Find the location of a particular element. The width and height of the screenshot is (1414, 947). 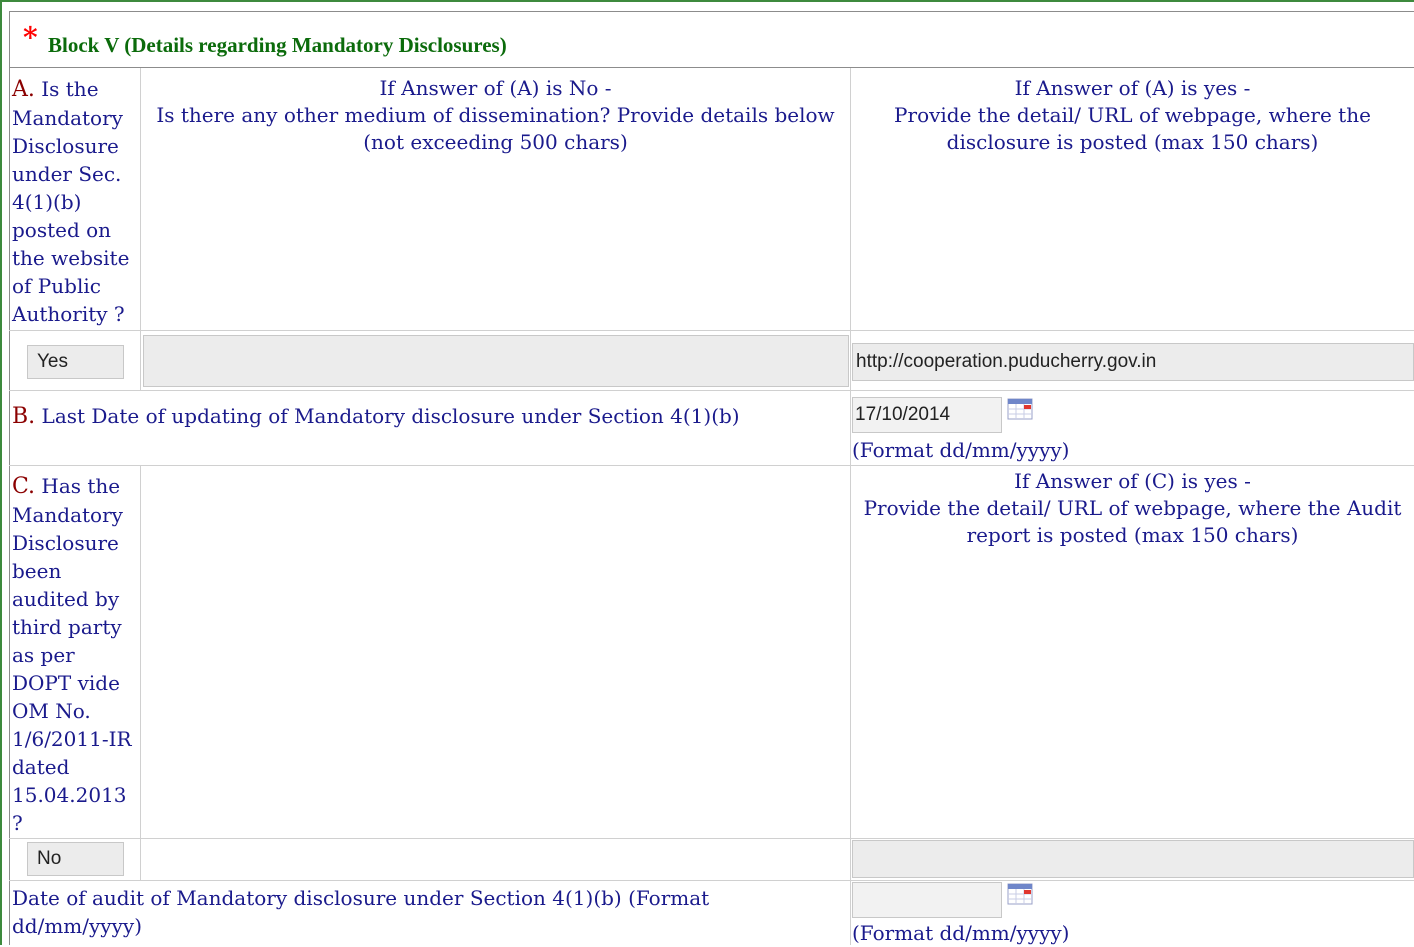

header-line: If Answer of (A) is No - is located at coordinates (495, 88).